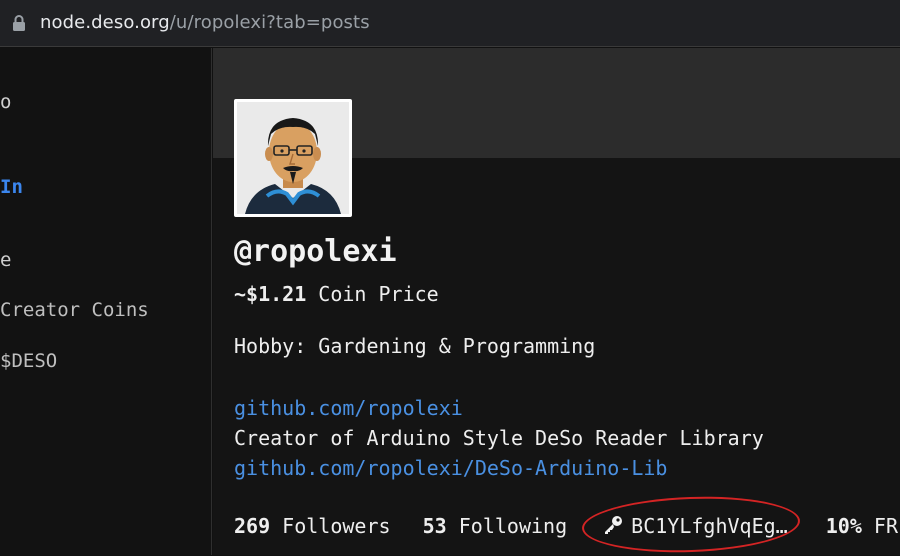  I want to click on browser-address-bar: node.deso.org/u/ropolexi?tab=posts, so click(450, 23).